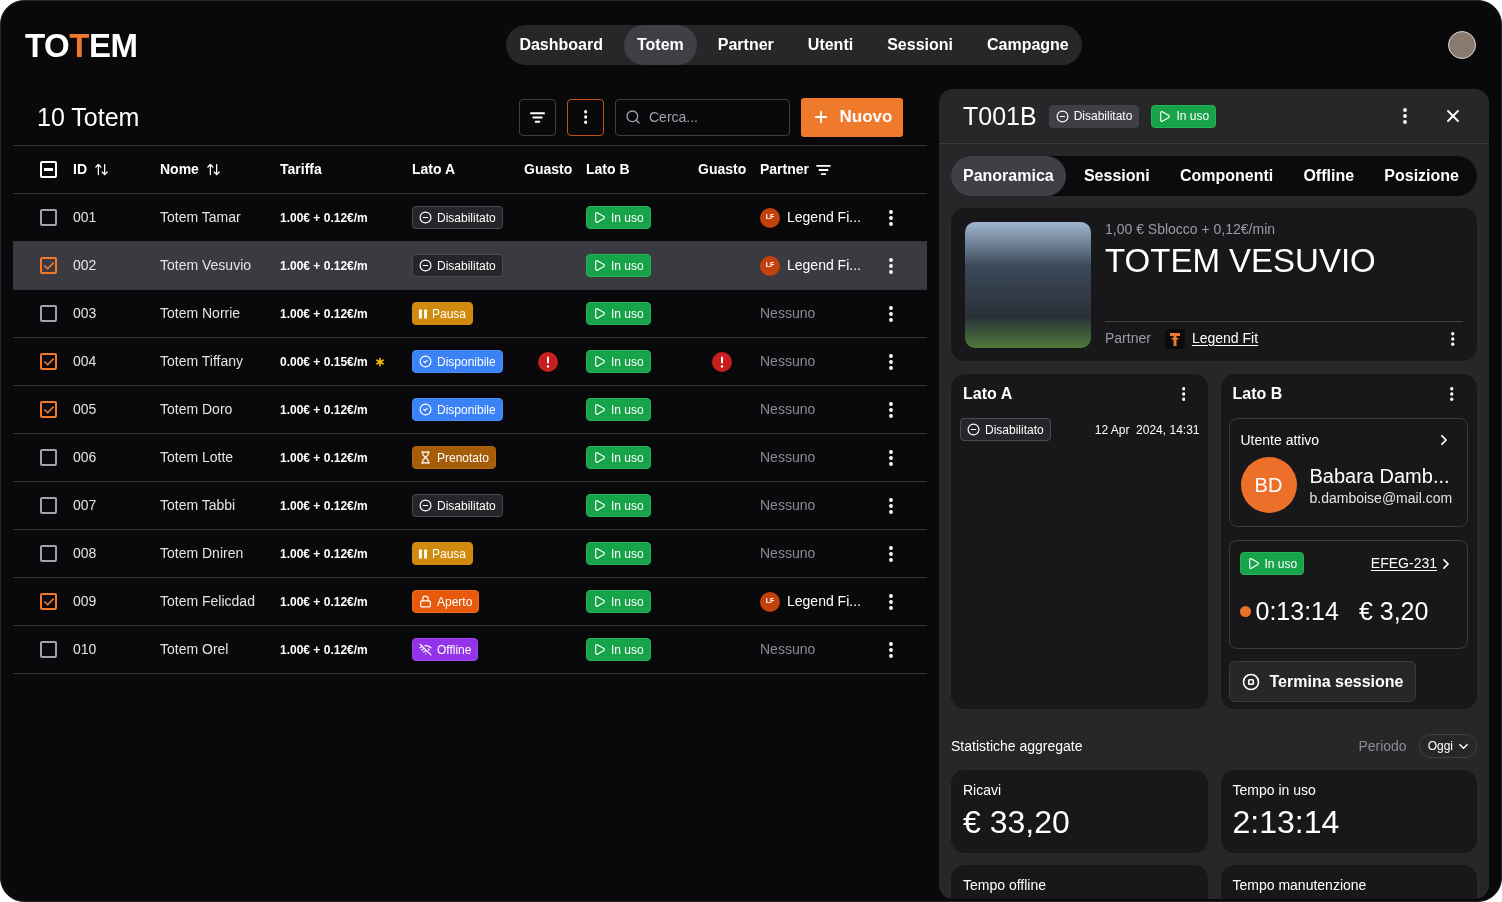 The height and width of the screenshot is (902, 1502). What do you see at coordinates (470, 506) in the screenshot?
I see `table-row: 007 Totem Tabbi 1.00€ + 0.12€/m Disabilitato In uso Nessuno` at bounding box center [470, 506].